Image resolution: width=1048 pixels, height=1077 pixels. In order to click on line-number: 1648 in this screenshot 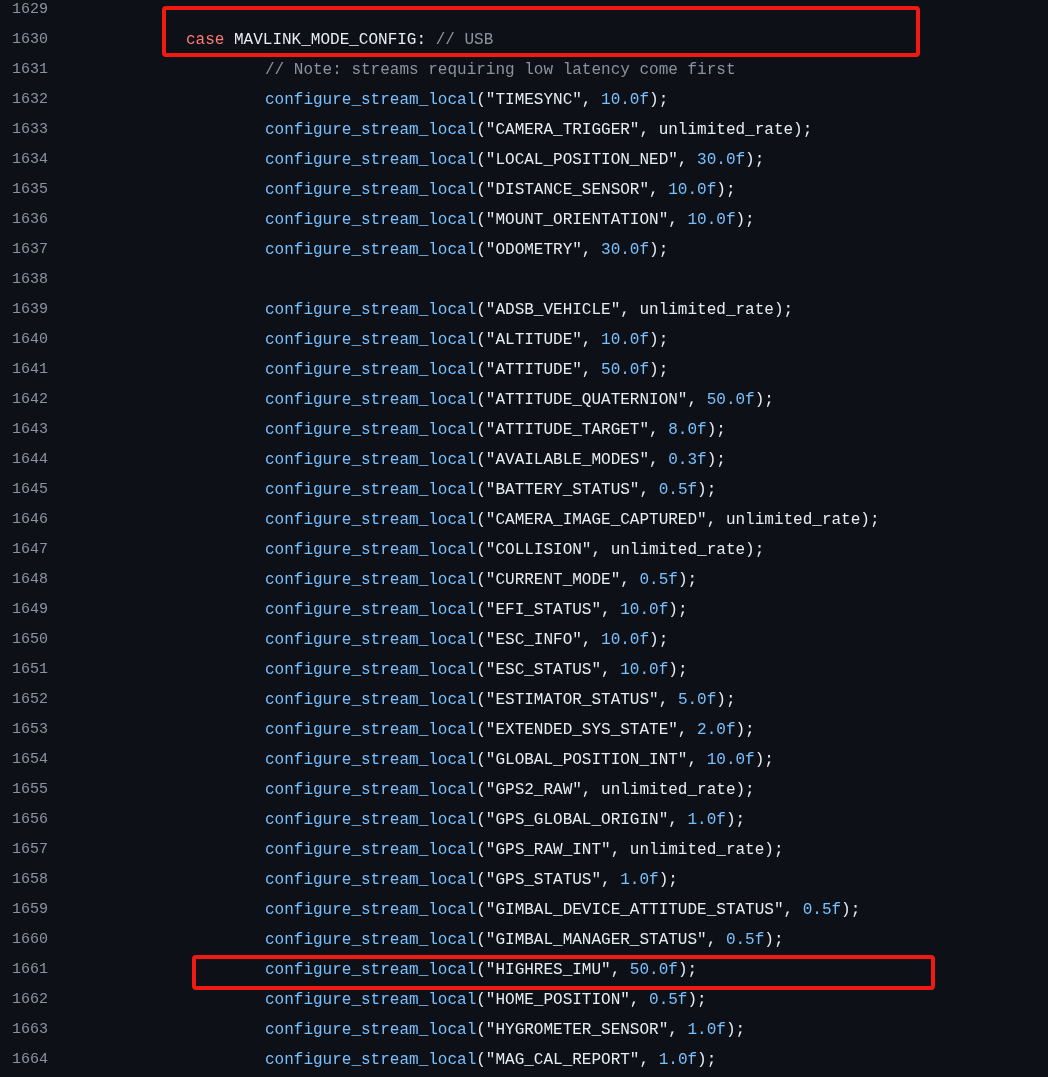, I will do `click(30, 580)`.